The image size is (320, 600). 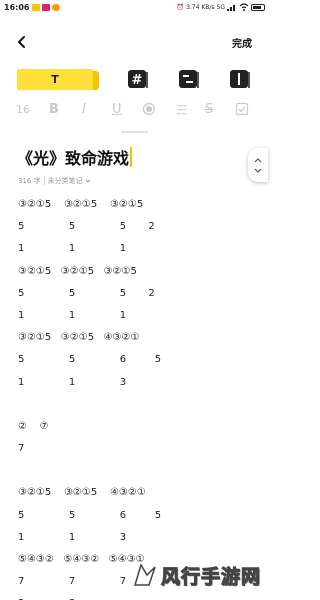 What do you see at coordinates (23, 109) in the screenshot?
I see `font-size-button: 16` at bounding box center [23, 109].